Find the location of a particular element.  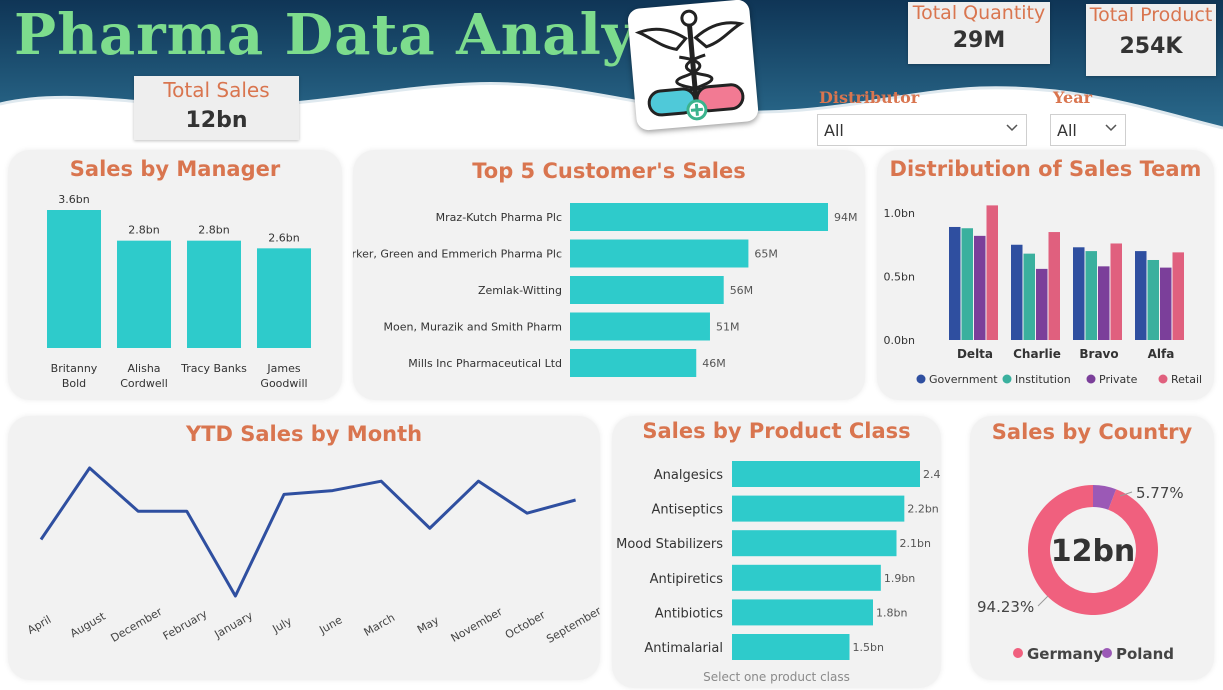

category-label: Cordwell is located at coordinates (144, 383).